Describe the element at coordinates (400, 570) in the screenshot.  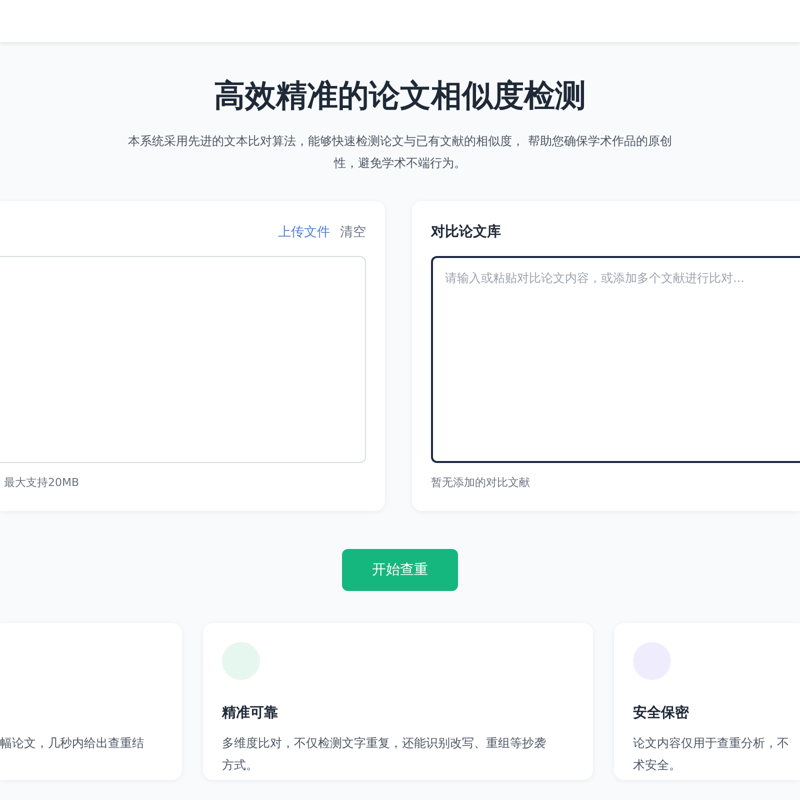
I see `start-button: 开始查重` at that location.